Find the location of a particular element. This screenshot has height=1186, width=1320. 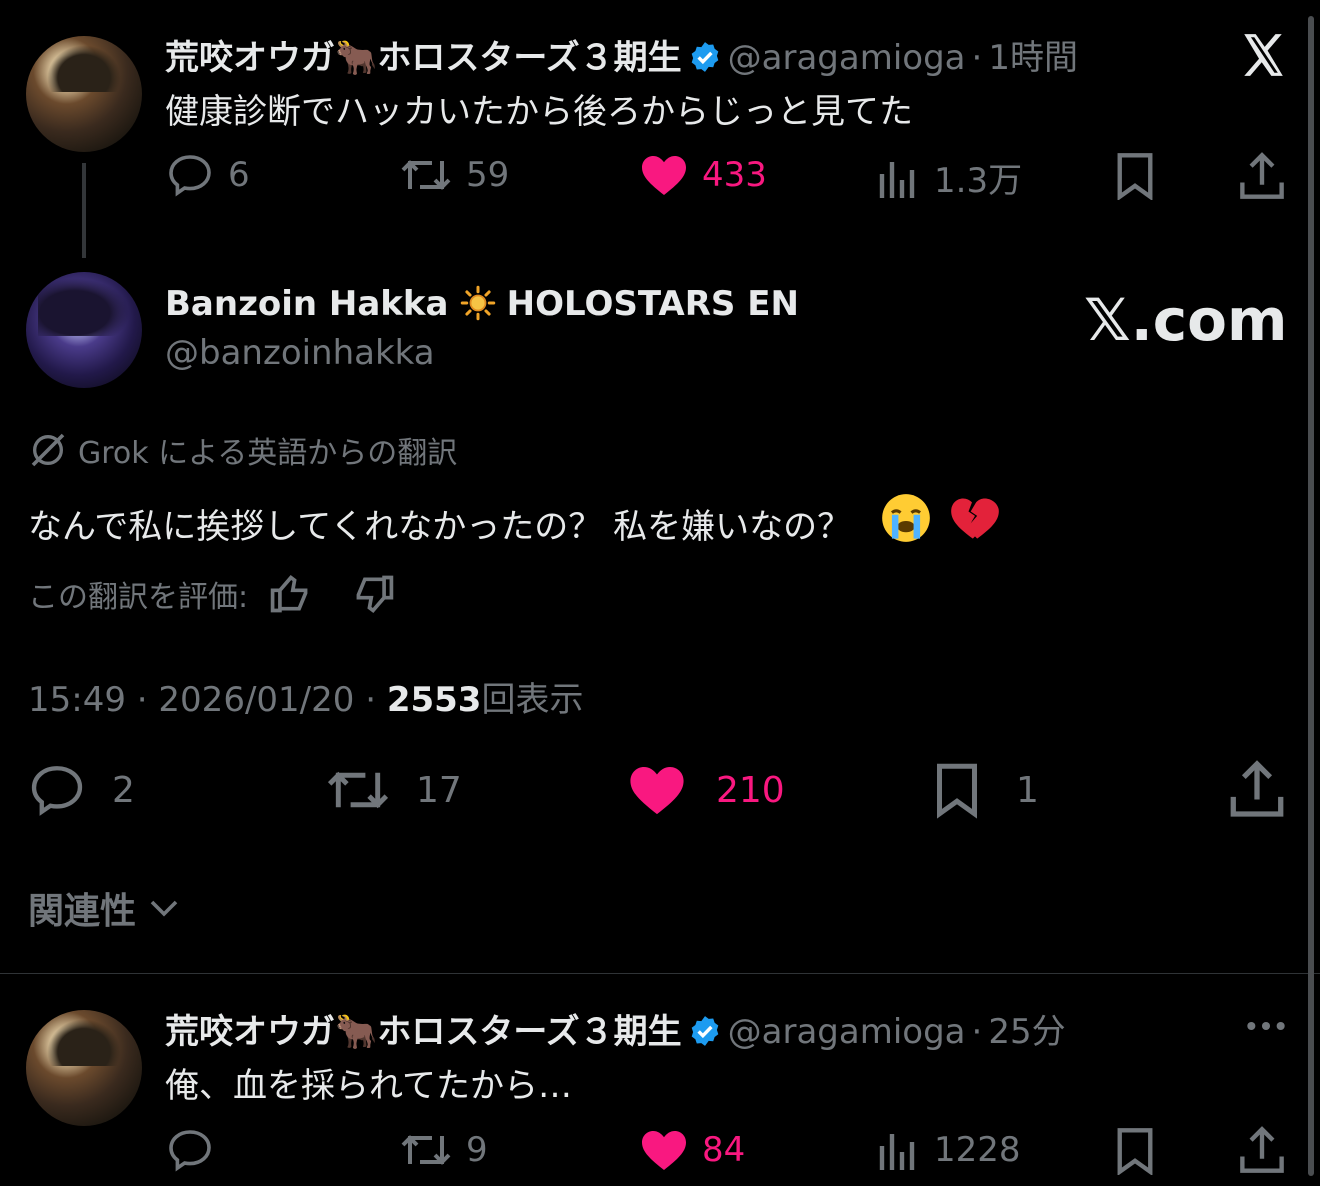

post-date: 2026/01/20 is located at coordinates (256, 700).